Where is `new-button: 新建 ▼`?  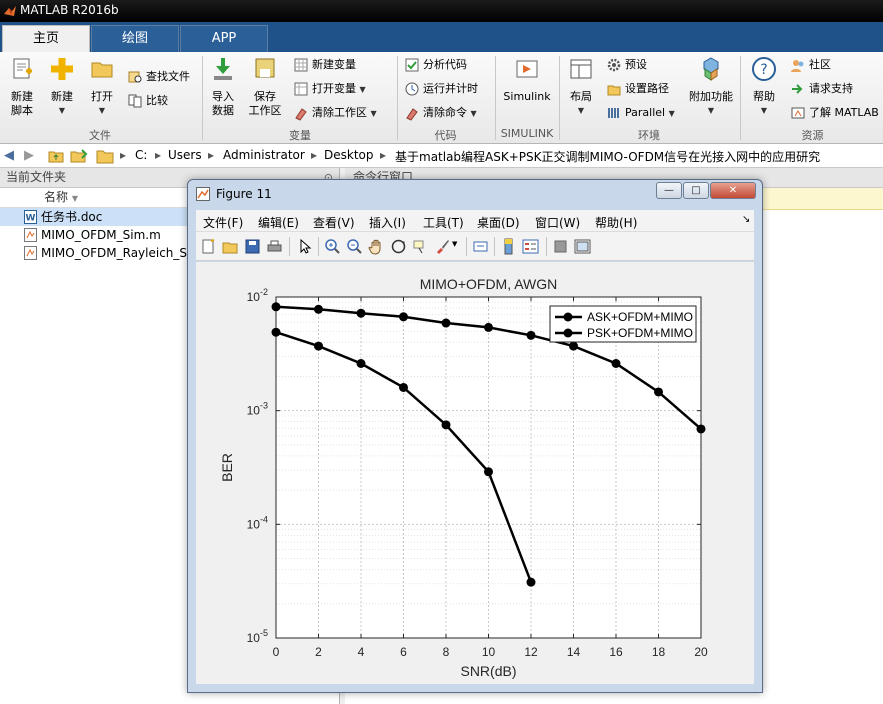 new-button: 新建 ▼ is located at coordinates (62, 87).